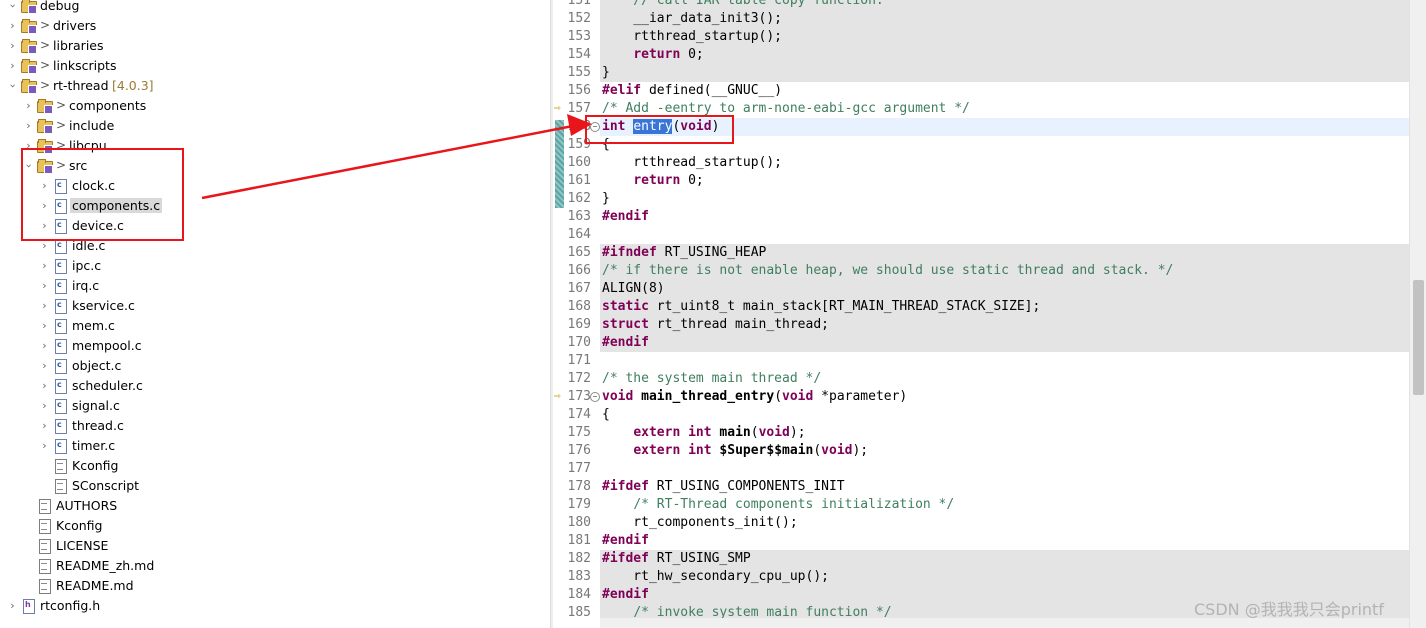  Describe the element at coordinates (981, 559) in the screenshot. I see `code-line: 182 #ifdef RT_USING_SMP` at that location.